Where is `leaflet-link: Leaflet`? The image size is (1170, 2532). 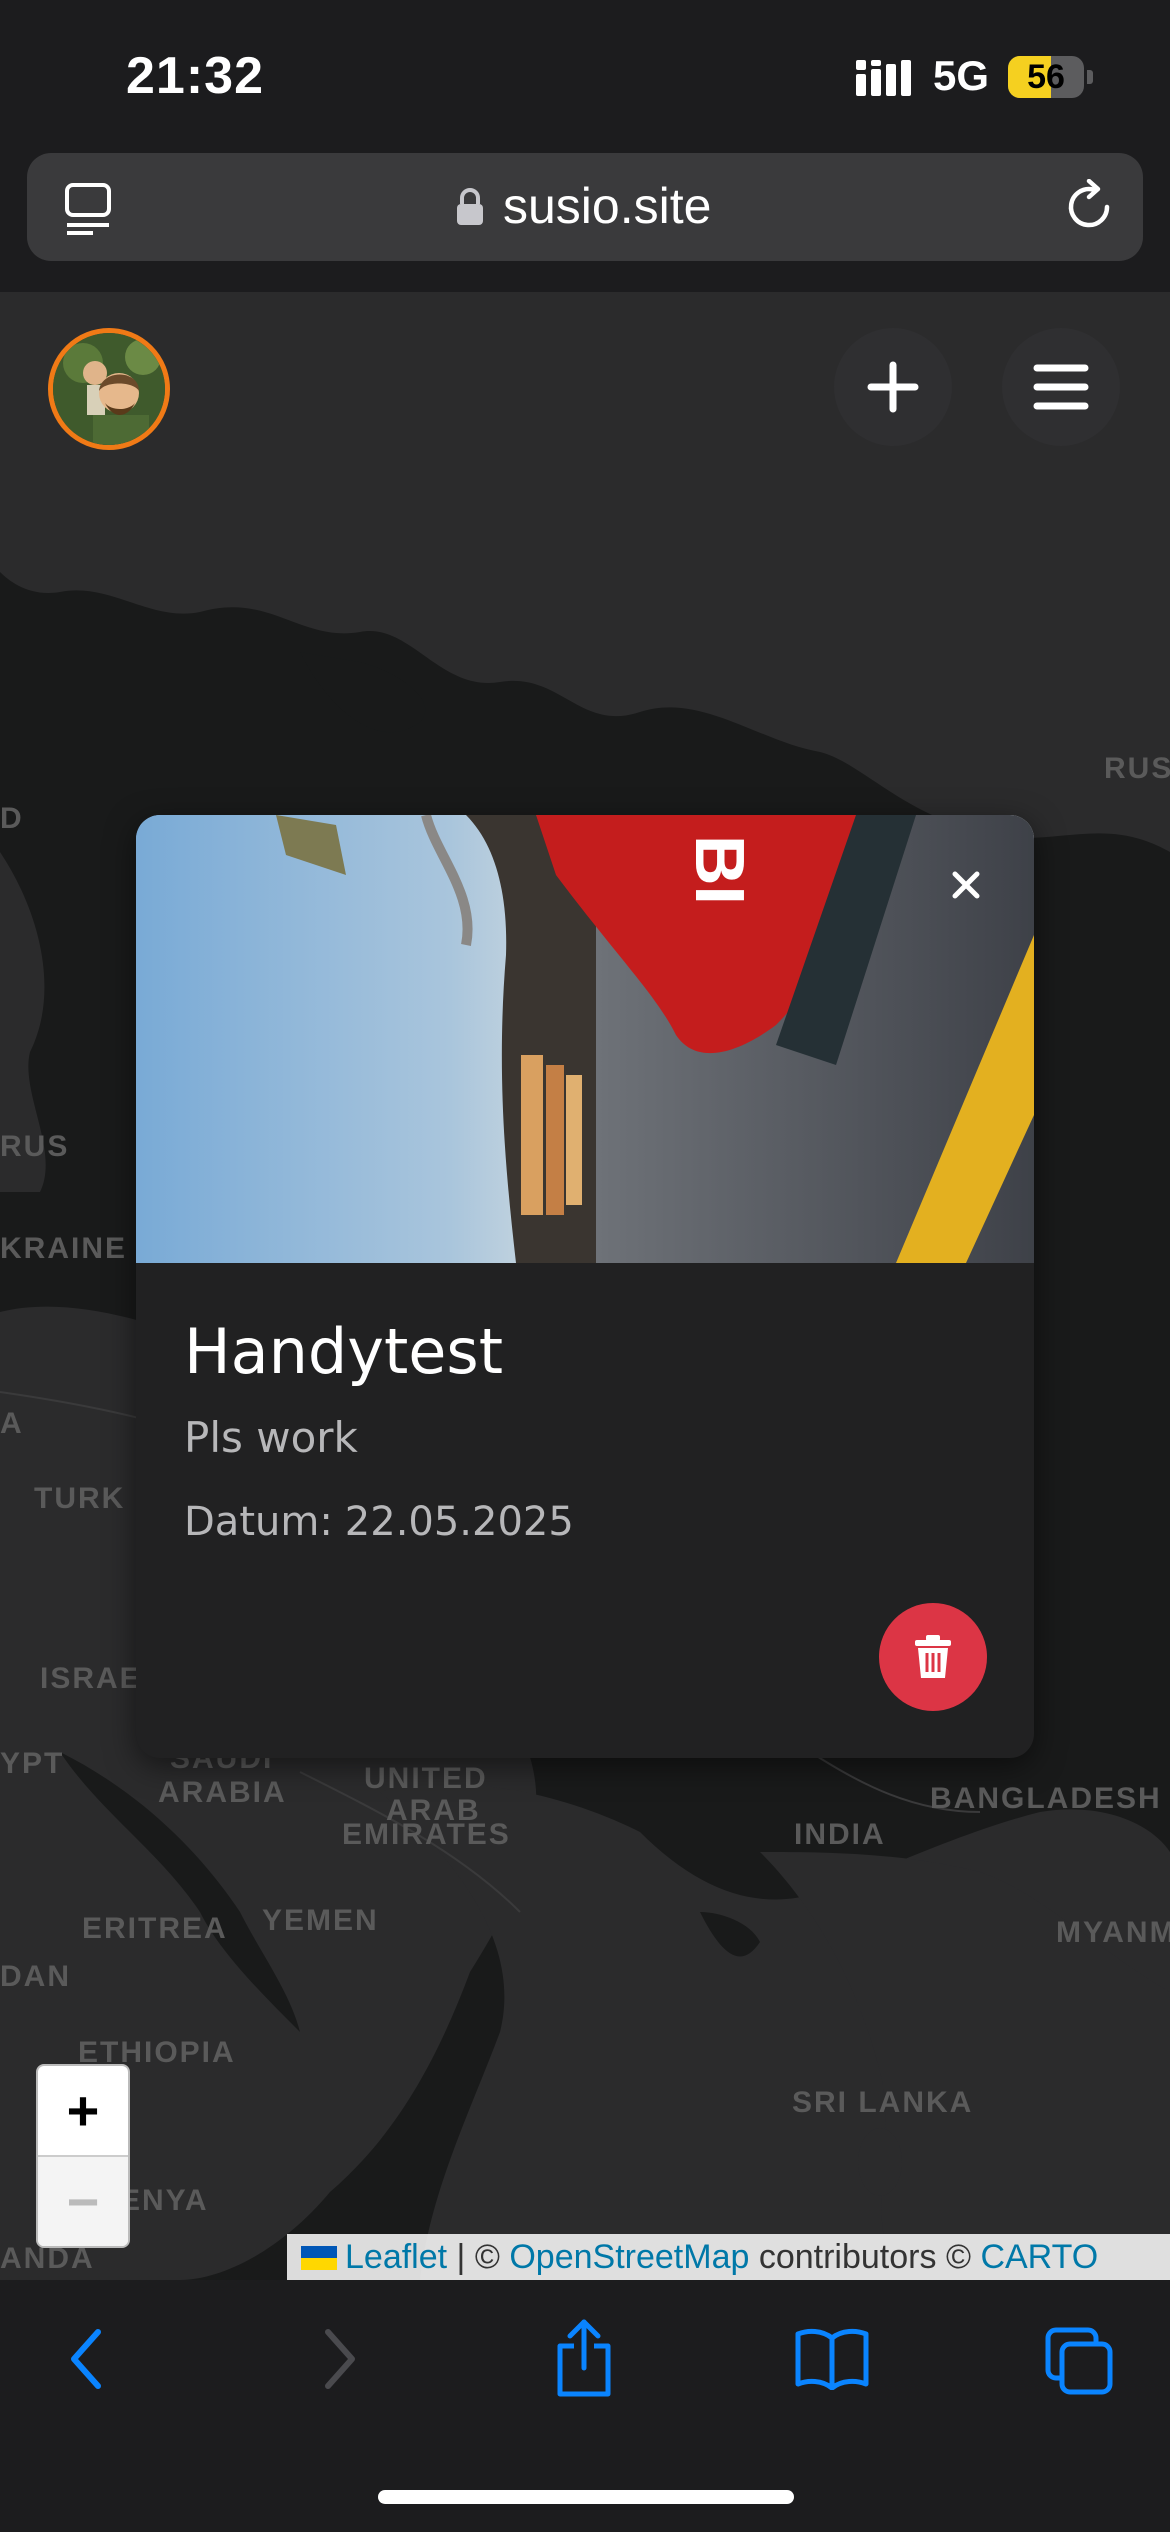 leaflet-link: Leaflet is located at coordinates (396, 2257).